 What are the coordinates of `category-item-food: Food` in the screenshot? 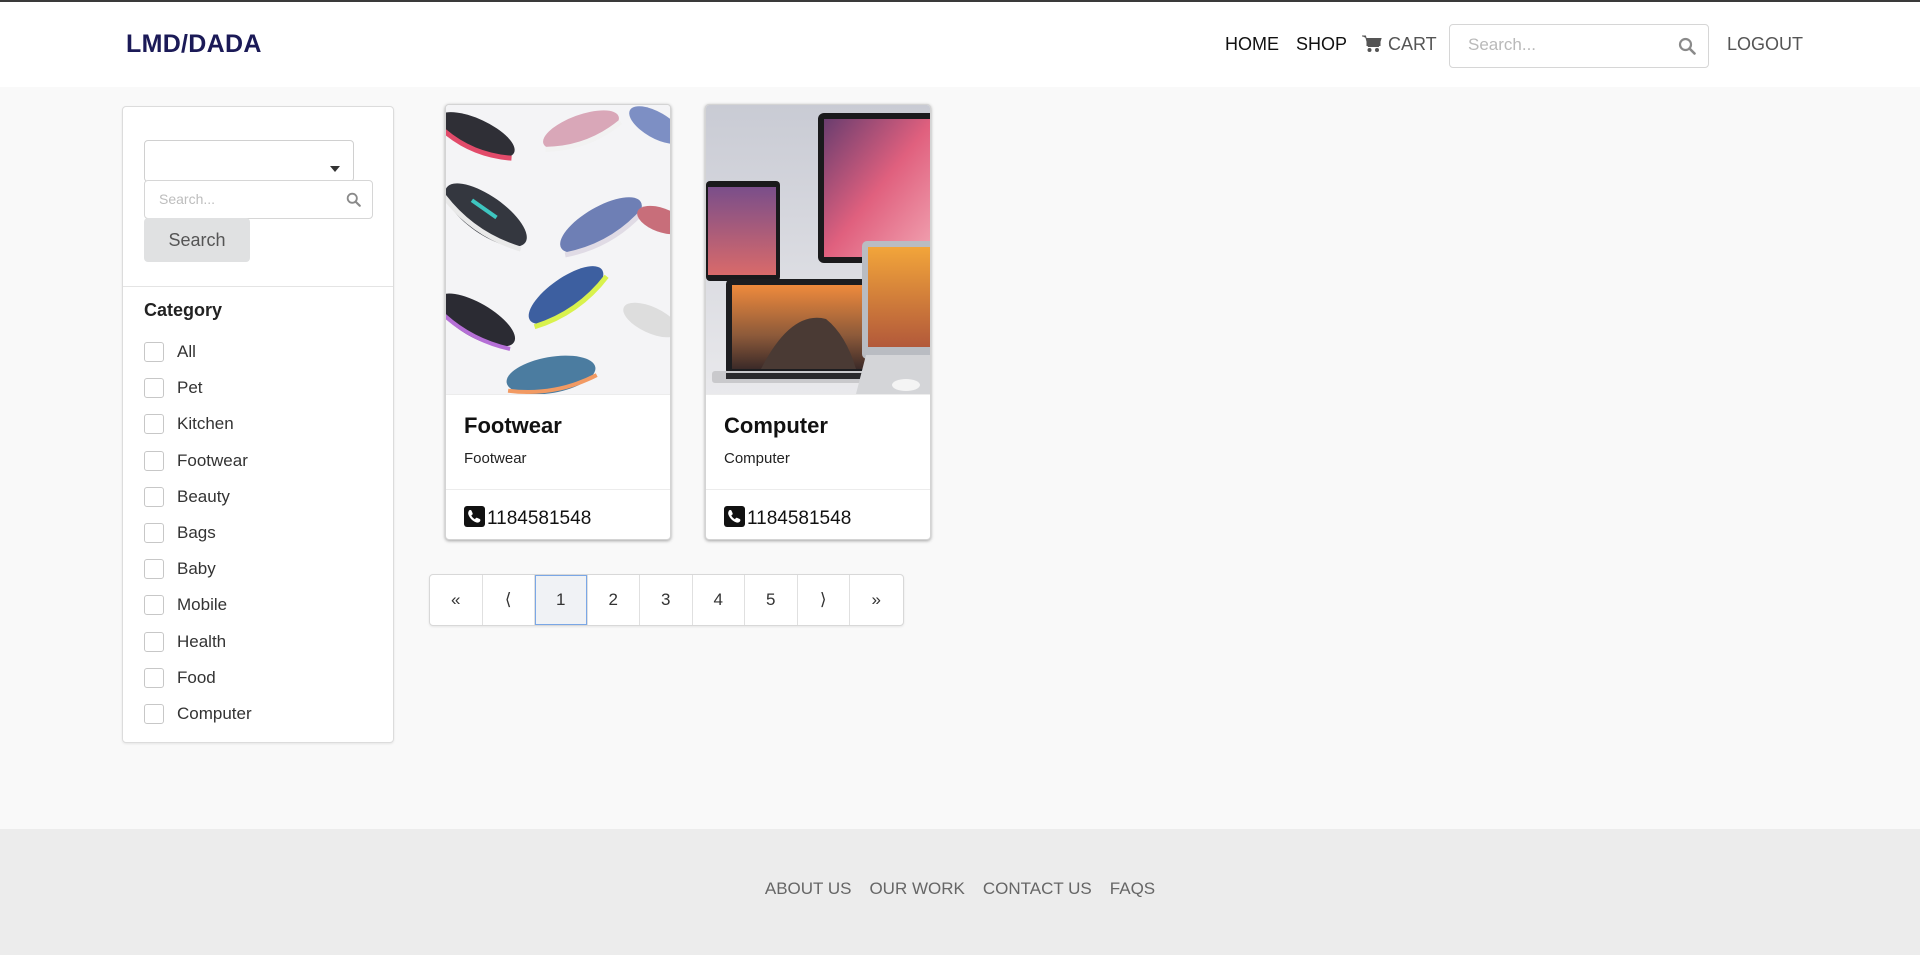 It's located at (198, 678).